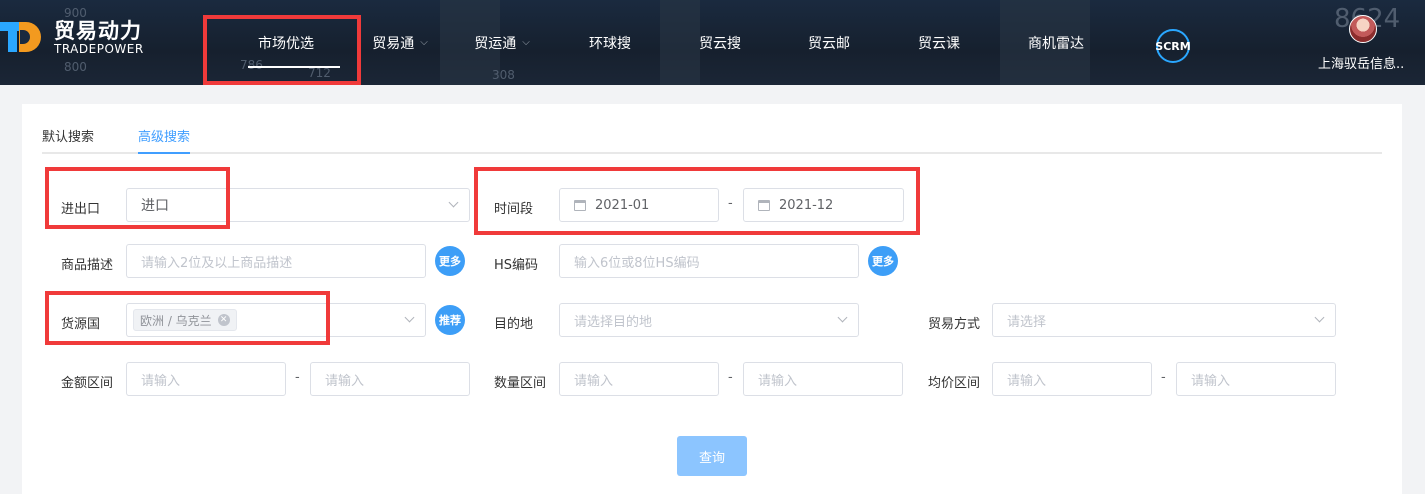 Image resolution: width=1425 pixels, height=494 pixels. Describe the element at coordinates (1164, 320) in the screenshot. I see `trade-mode-select: 请选择` at that location.